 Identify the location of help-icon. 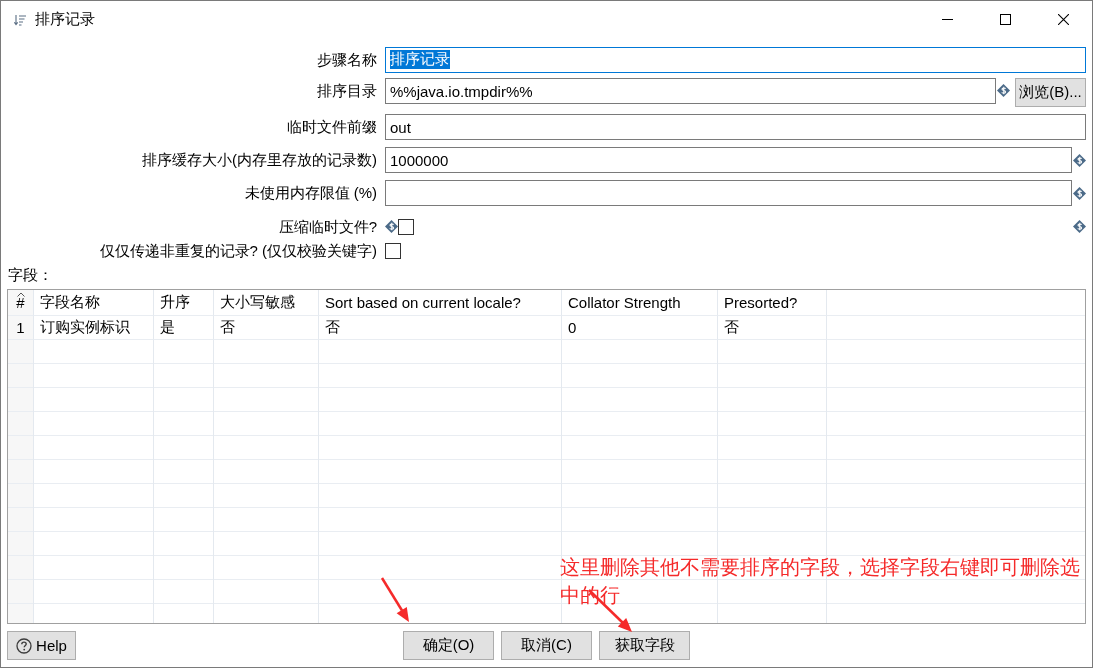
(24, 645).